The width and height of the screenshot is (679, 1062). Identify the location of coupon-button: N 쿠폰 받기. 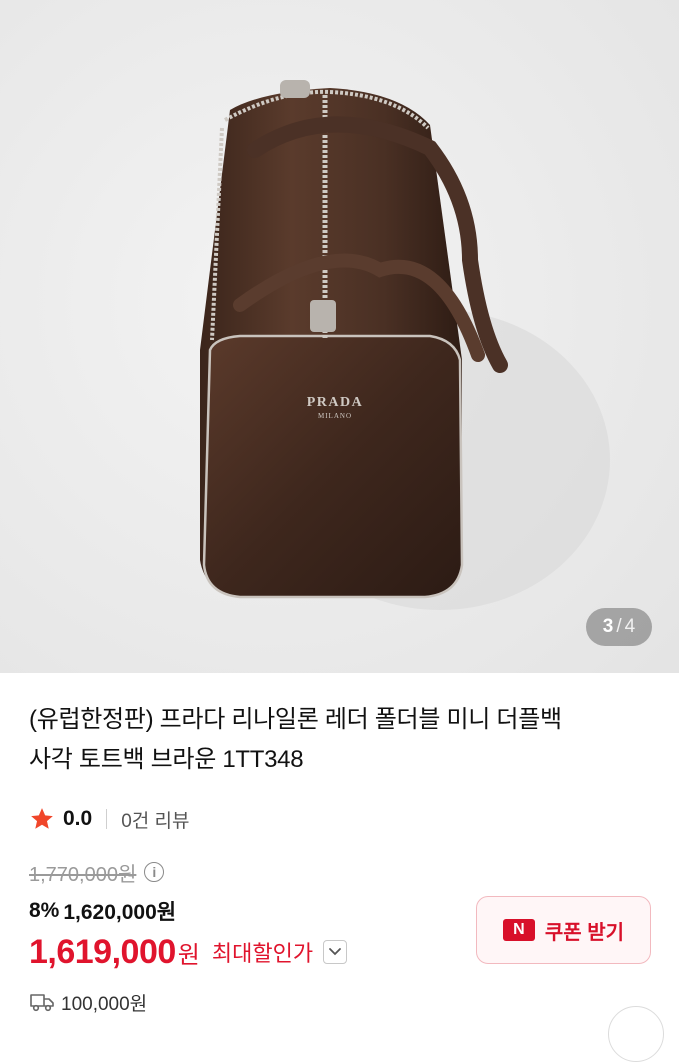
(563, 930).